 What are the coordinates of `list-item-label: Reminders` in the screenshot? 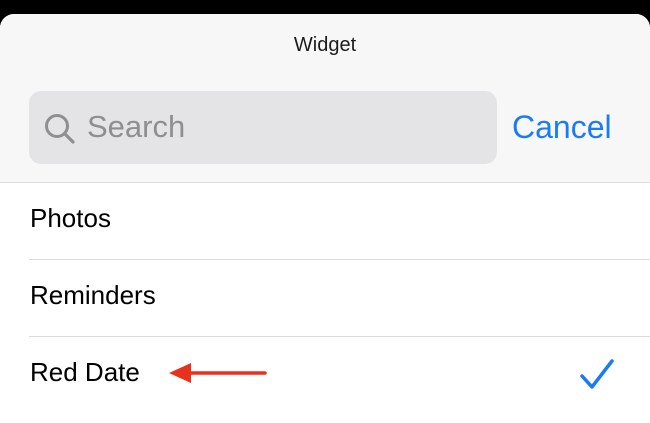 It's located at (93, 295).